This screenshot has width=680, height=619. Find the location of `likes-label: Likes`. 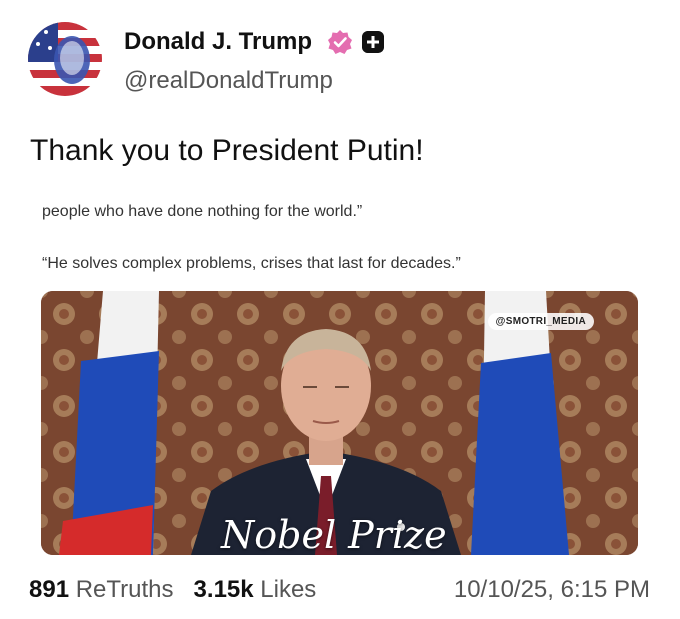

likes-label: Likes is located at coordinates (288, 589).